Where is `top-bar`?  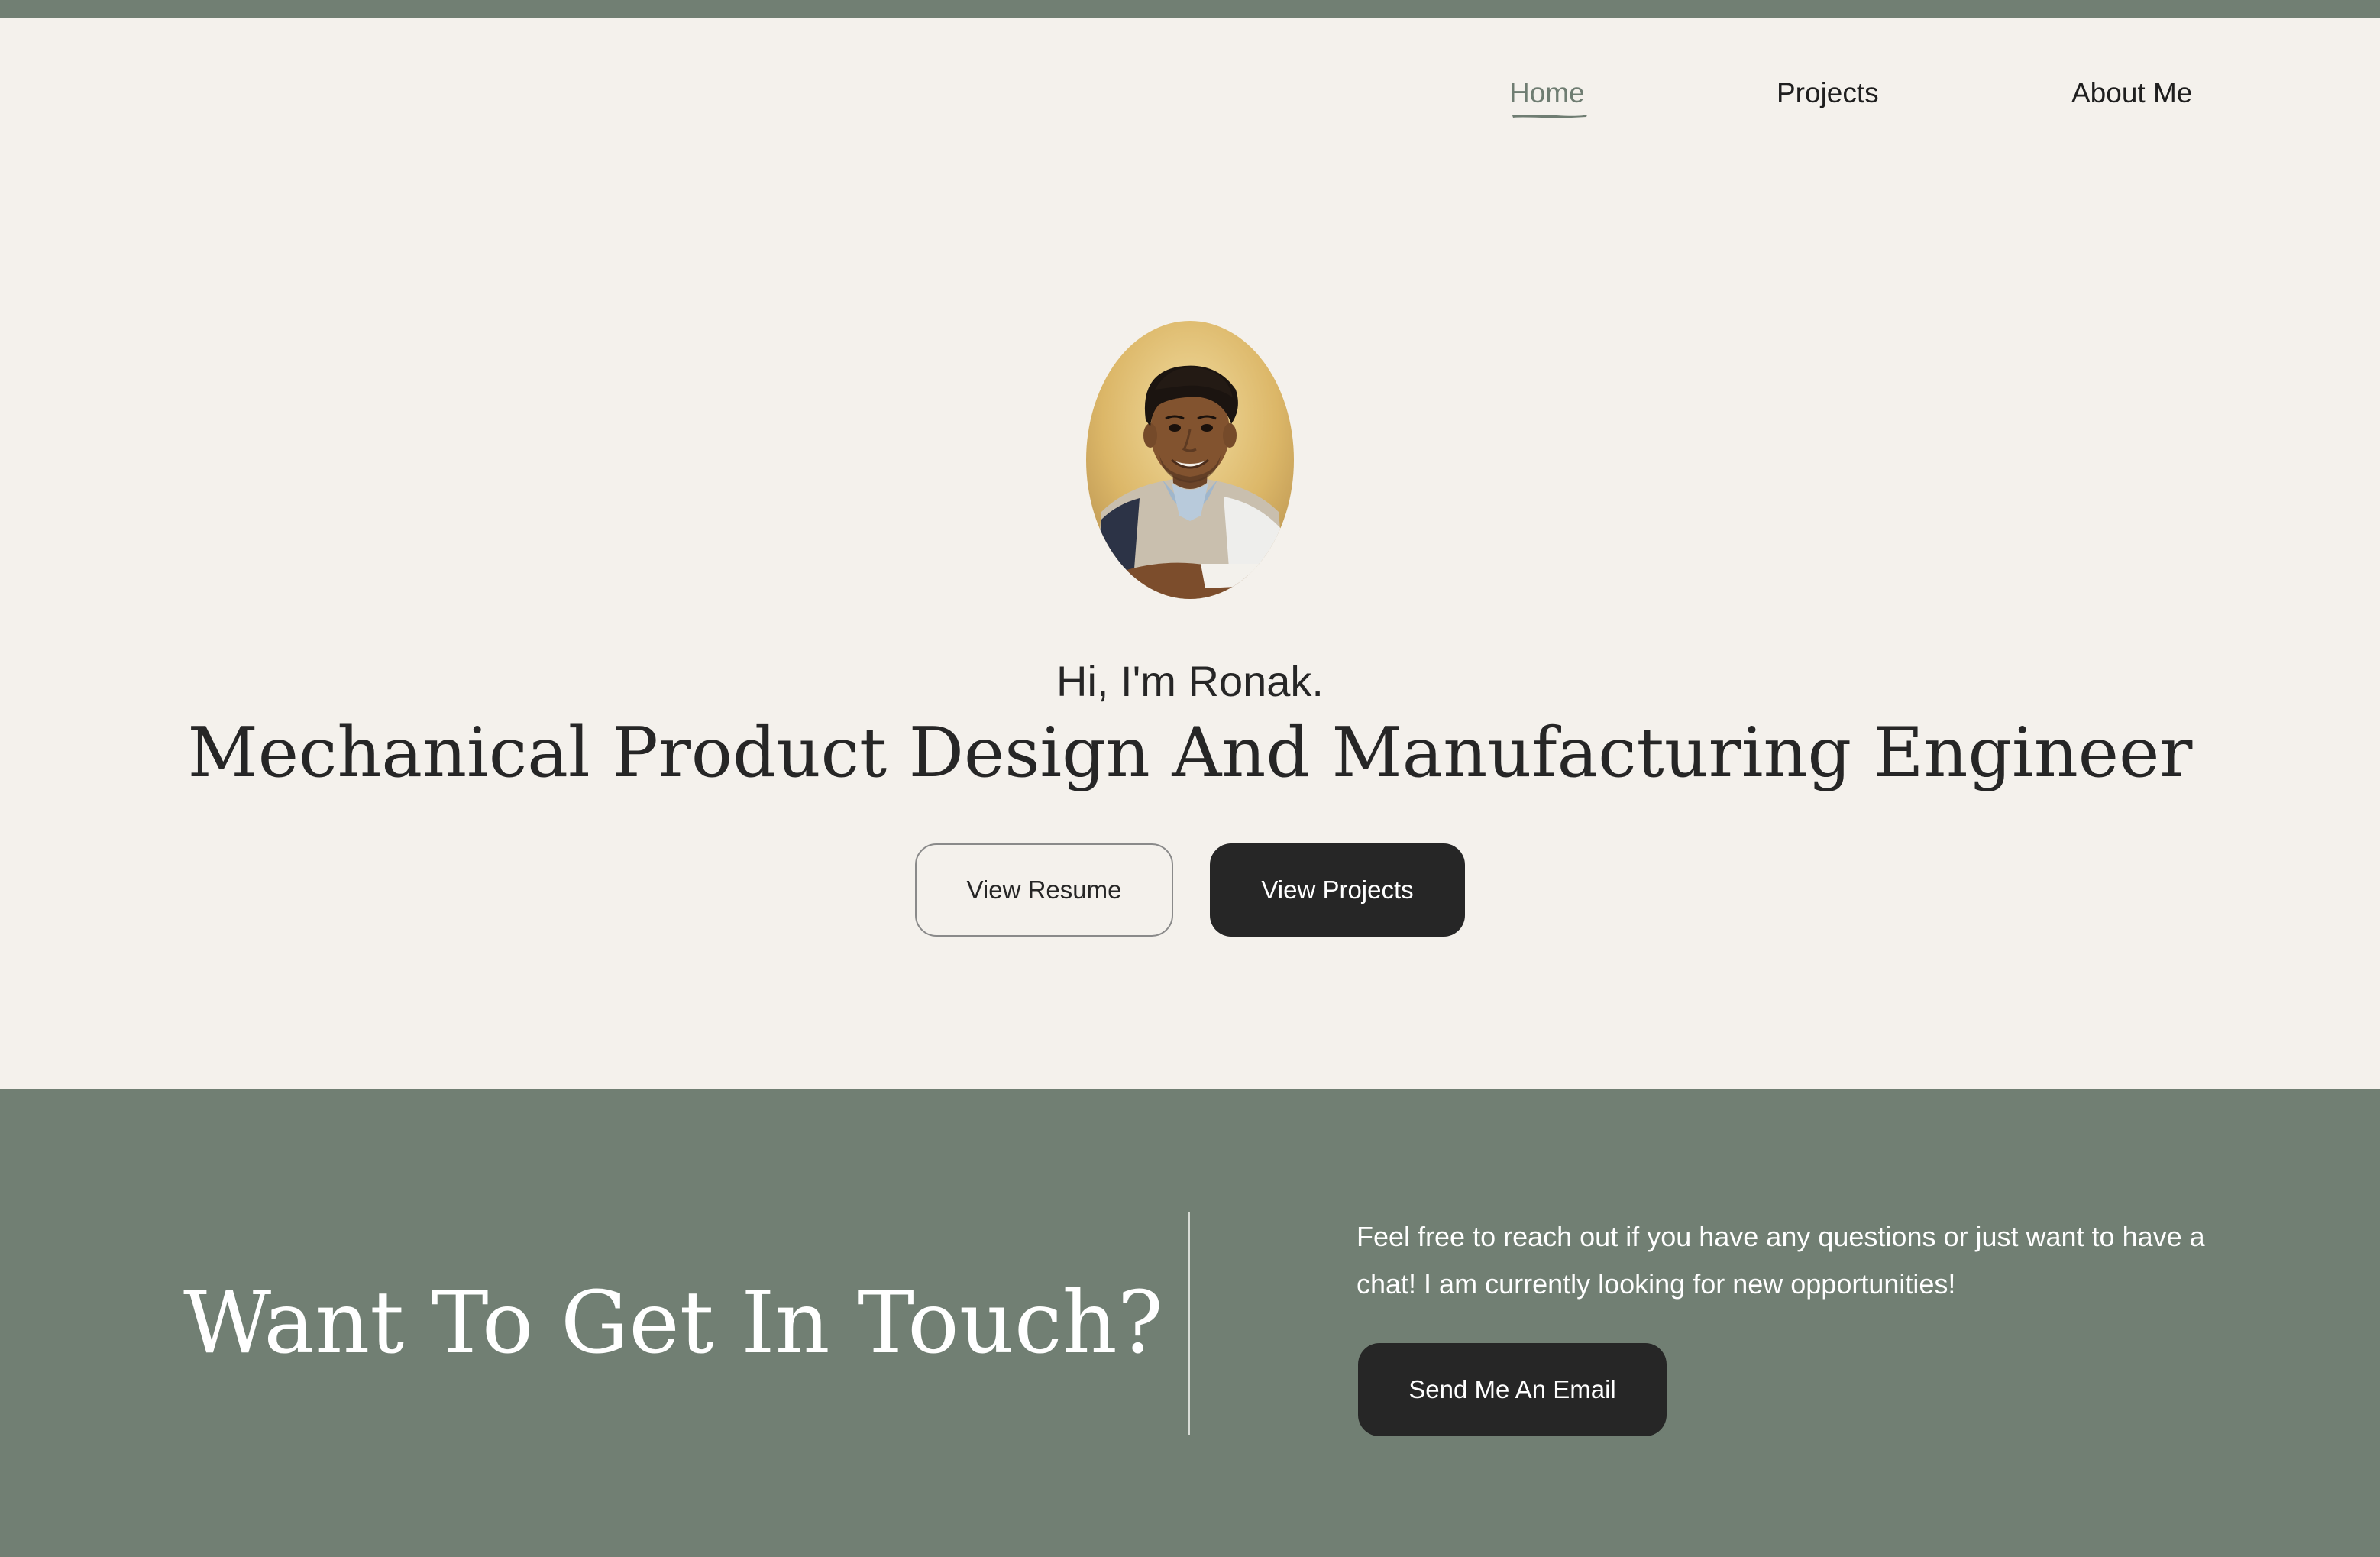
top-bar is located at coordinates (1190, 9).